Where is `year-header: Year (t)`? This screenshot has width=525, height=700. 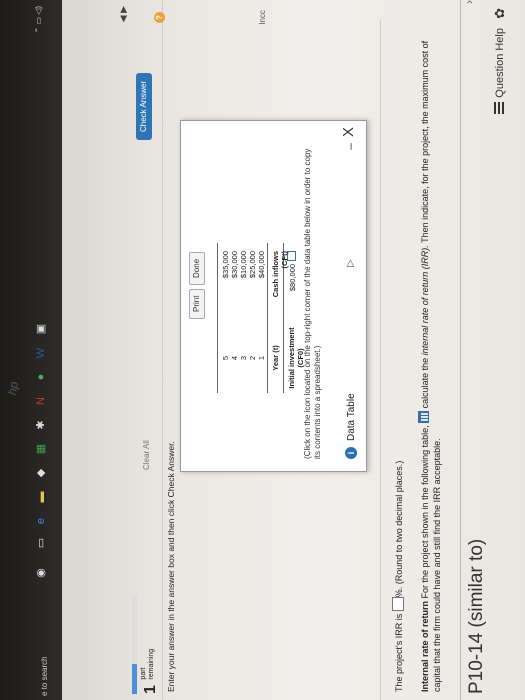
year-header: Year (t) is located at coordinates (275, 358).